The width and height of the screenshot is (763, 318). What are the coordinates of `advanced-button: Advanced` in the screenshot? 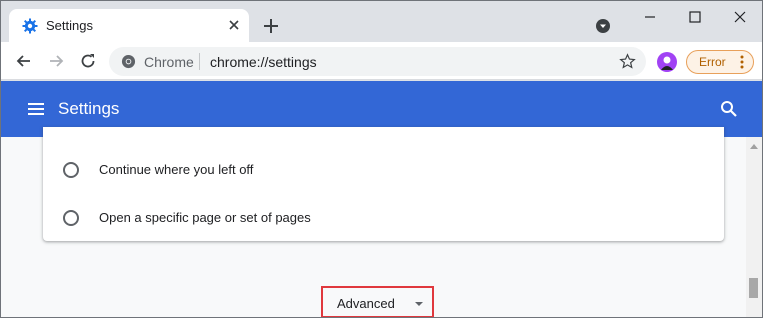 It's located at (377, 301).